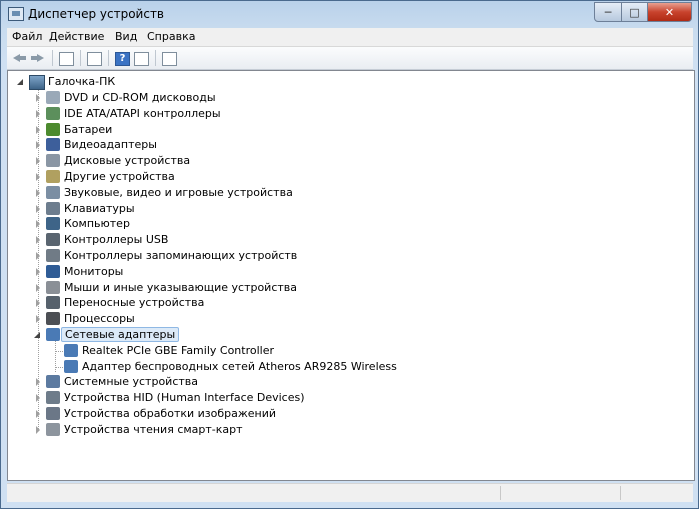  What do you see at coordinates (53, 255) in the screenshot?
I see `storage-controller-icon` at bounding box center [53, 255].